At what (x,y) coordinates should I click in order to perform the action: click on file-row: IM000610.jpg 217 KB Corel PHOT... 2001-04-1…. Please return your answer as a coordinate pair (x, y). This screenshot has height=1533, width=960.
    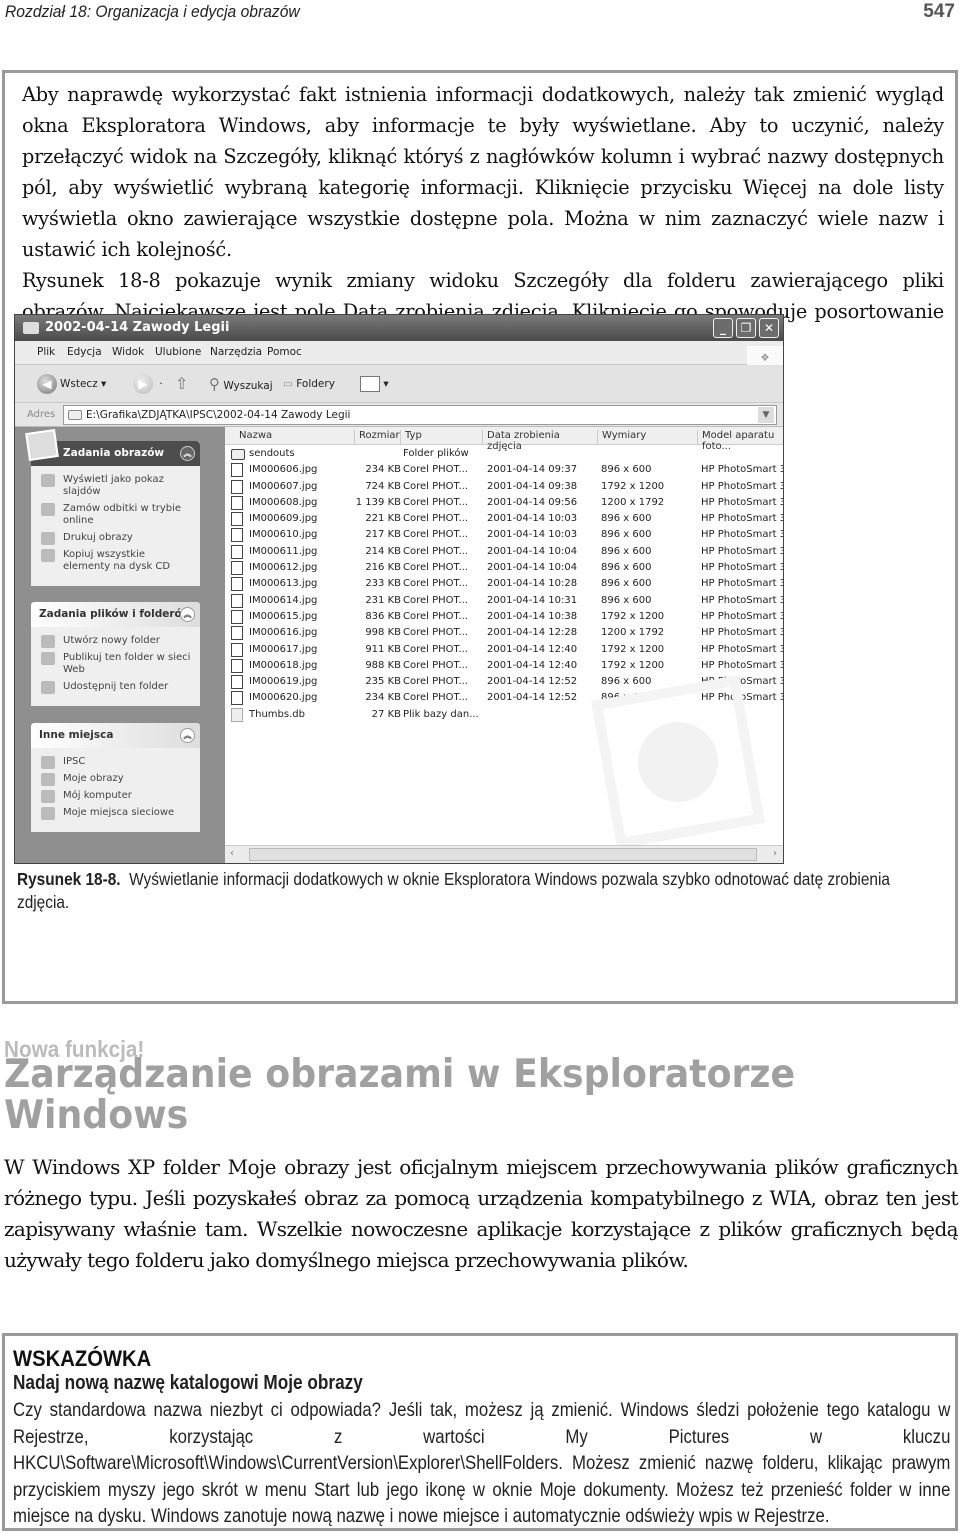
    Looking at the image, I should click on (504, 535).